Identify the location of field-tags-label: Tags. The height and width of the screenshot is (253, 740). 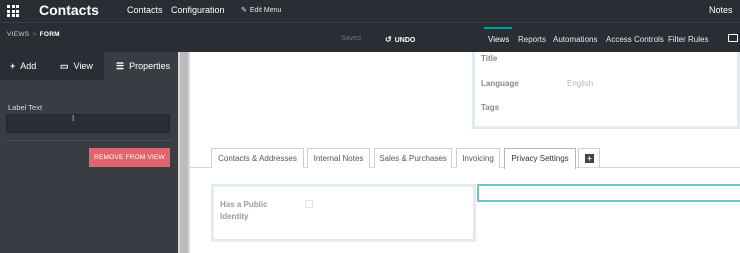
(490, 107).